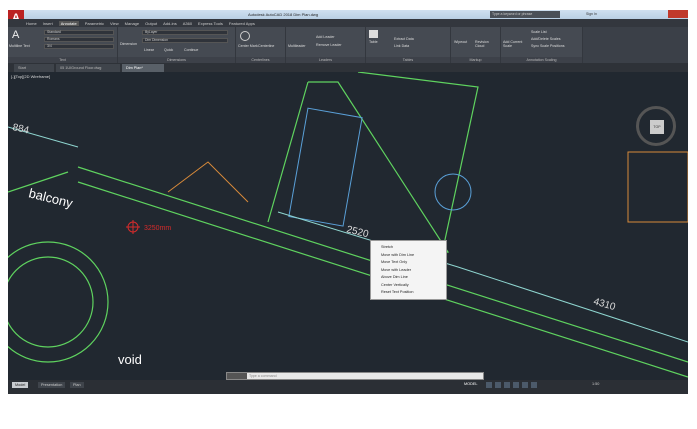 Image resolution: width=697 pixels, height=429 pixels. What do you see at coordinates (170, 23) in the screenshot?
I see `menu-tab-add-ins: Add-ins` at bounding box center [170, 23].